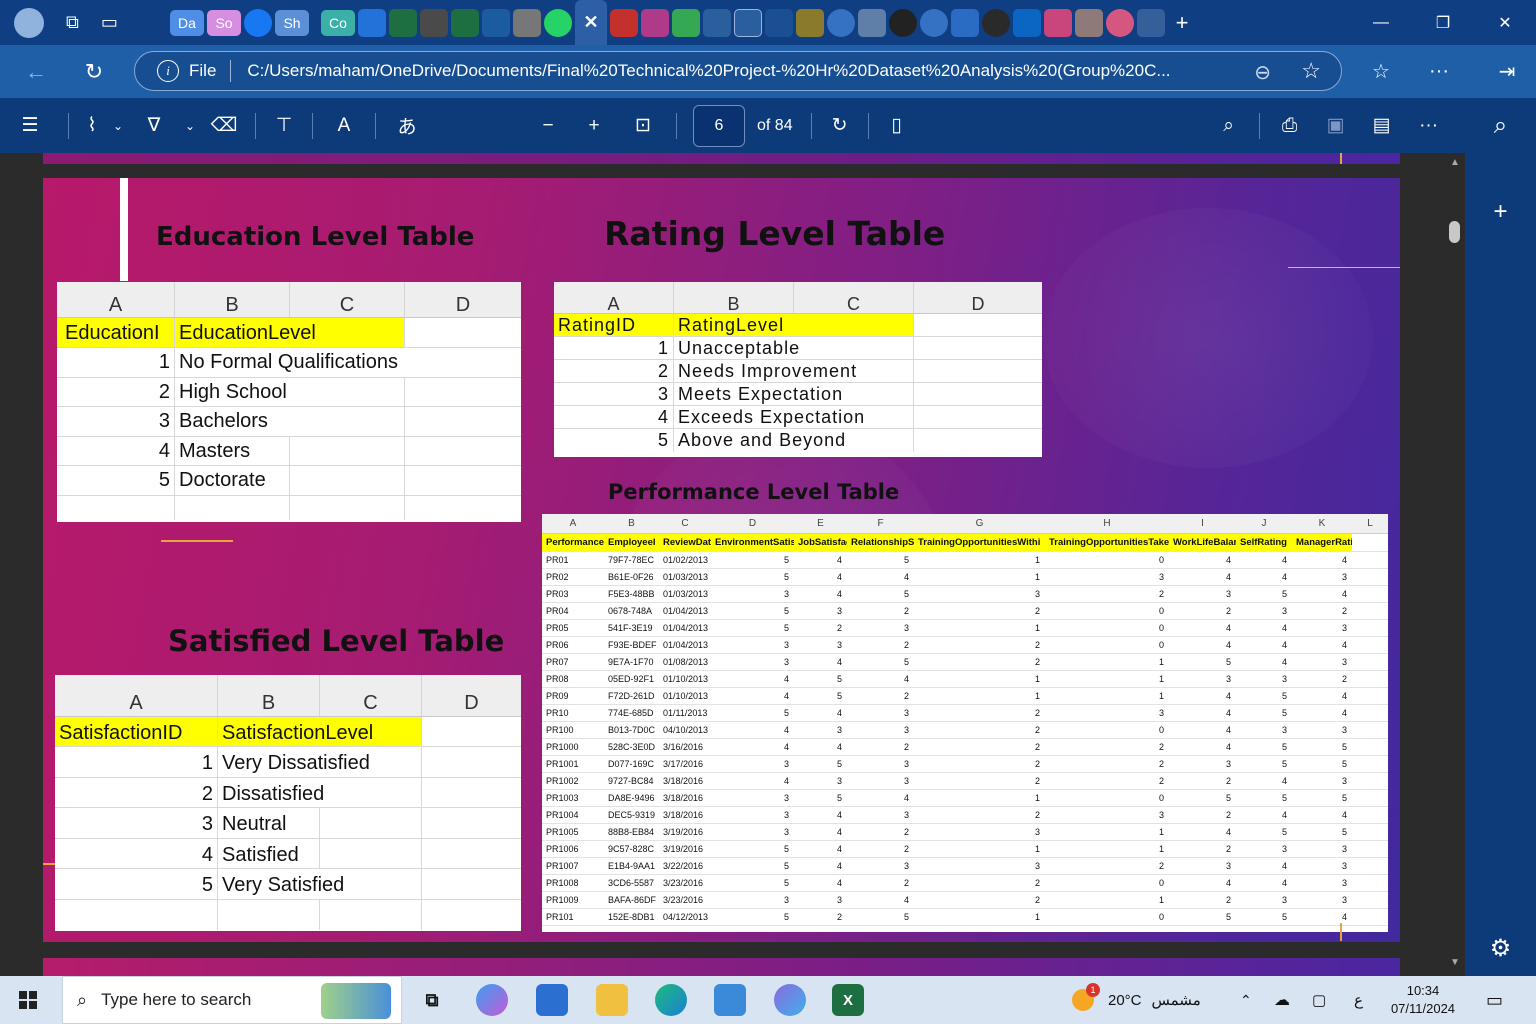 Image resolution: width=1536 pixels, height=1024 pixels. What do you see at coordinates (434, 22) in the screenshot?
I see `tab-g-icon` at bounding box center [434, 22].